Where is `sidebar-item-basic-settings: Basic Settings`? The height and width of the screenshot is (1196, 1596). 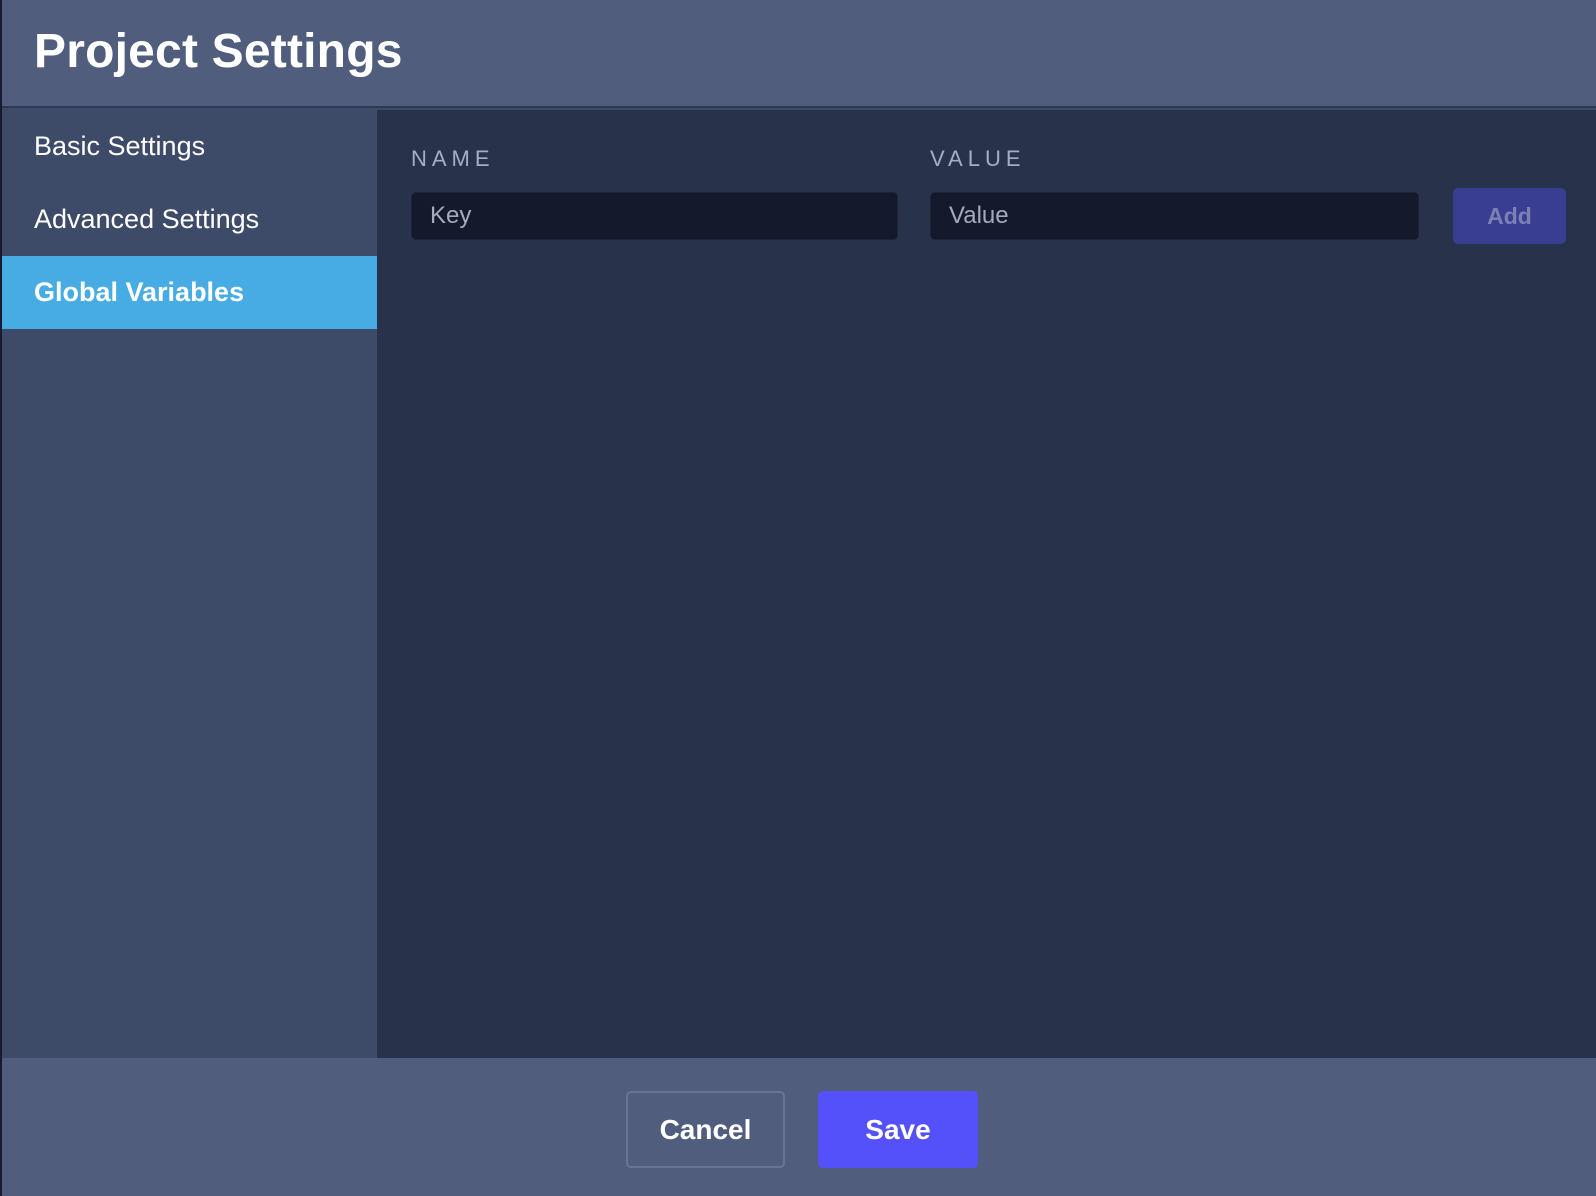
sidebar-item-basic-settings: Basic Settings is located at coordinates (189, 146).